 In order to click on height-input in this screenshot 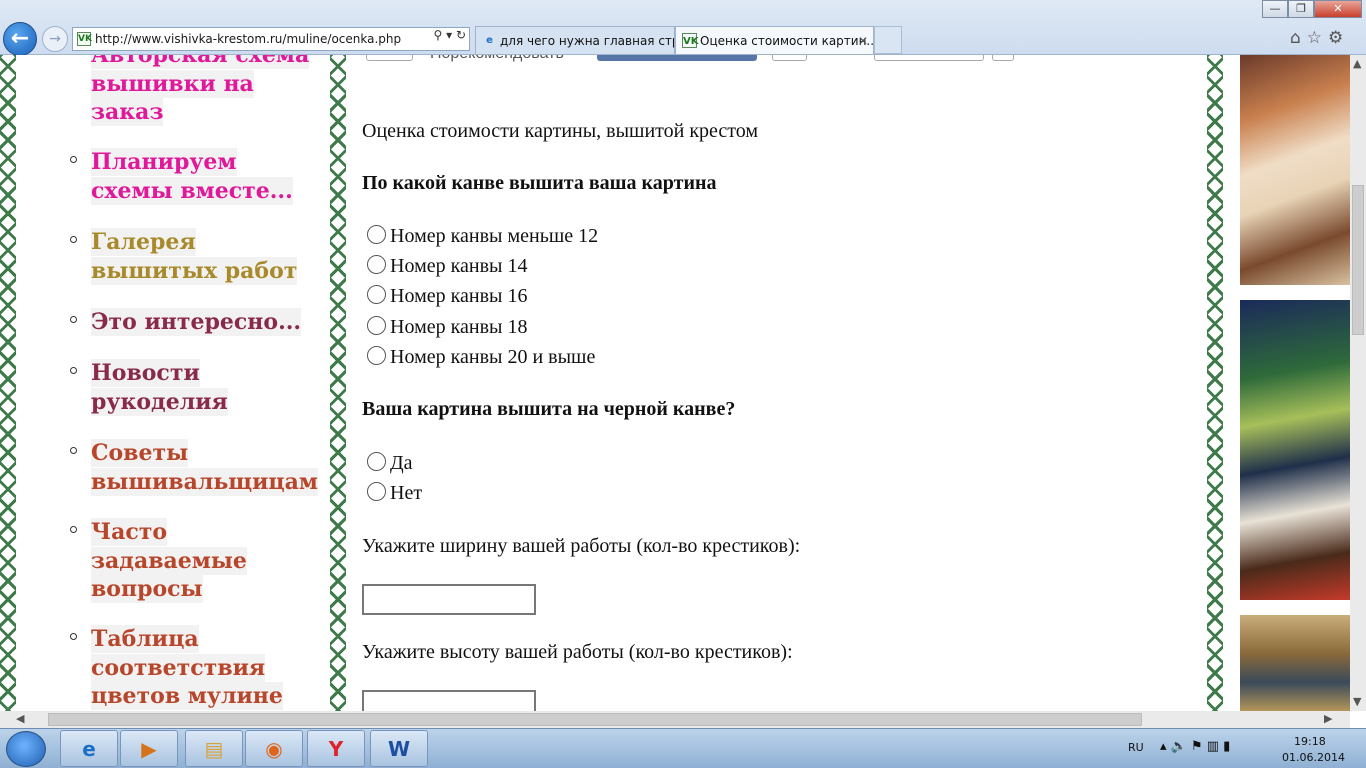, I will do `click(449, 700)`.